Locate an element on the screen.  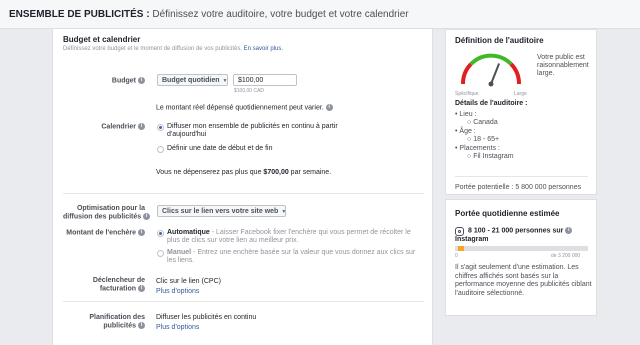
audience-gauge-icon is located at coordinates (491, 70).